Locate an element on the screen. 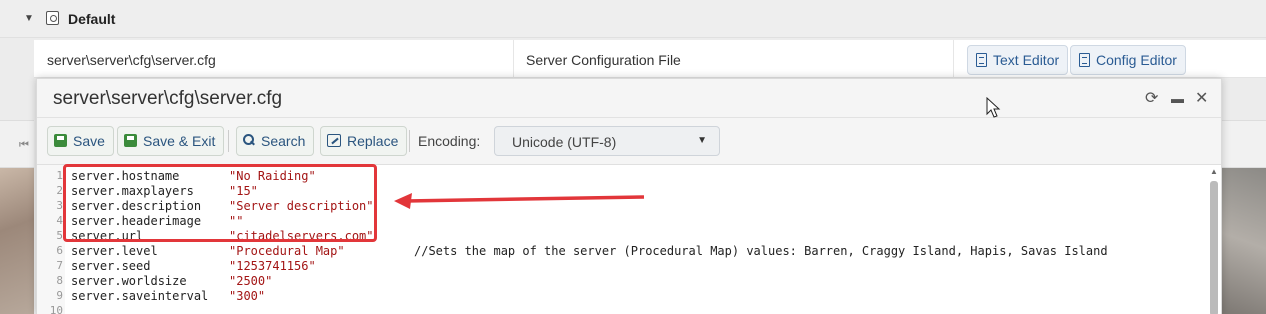  line-number: 10 is located at coordinates (56, 309).